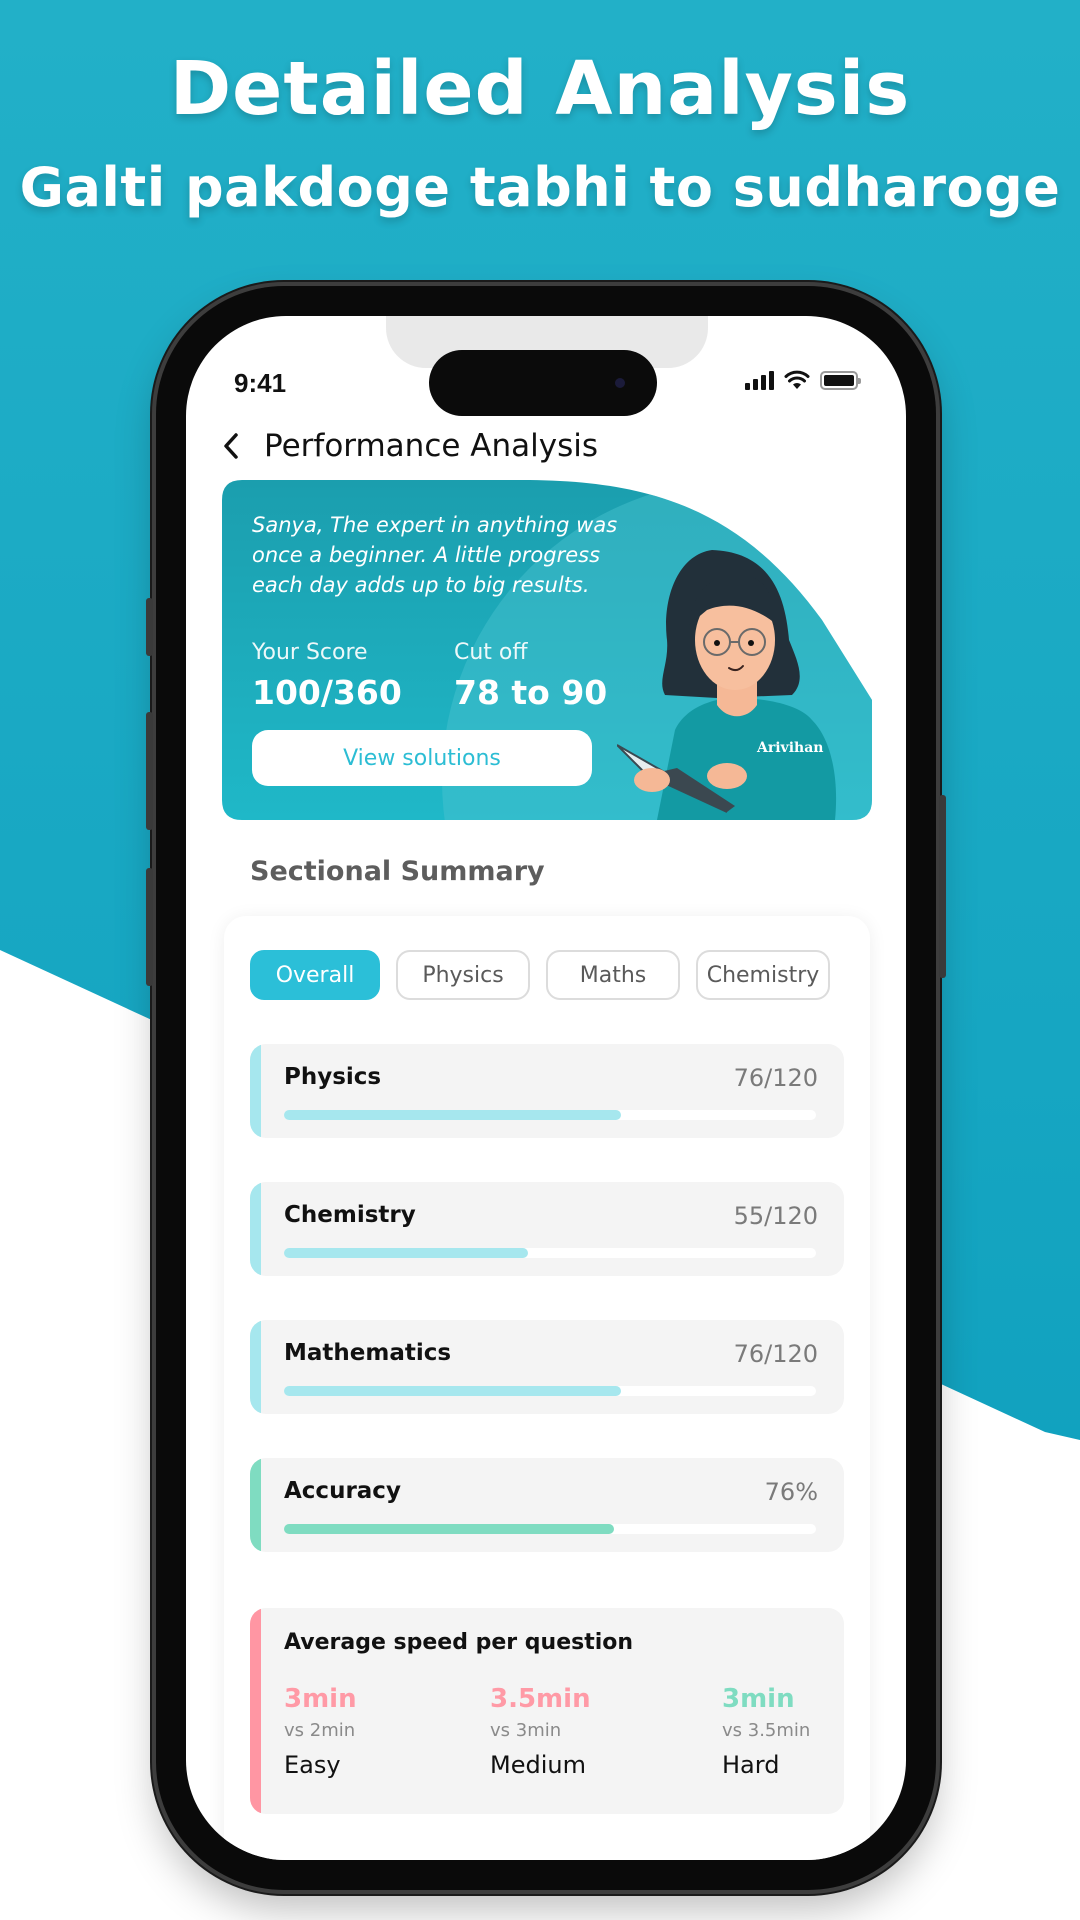 This screenshot has height=1920, width=1080. Describe the element at coordinates (491, 652) in the screenshot. I see `cutoff-label: Cut off` at that location.